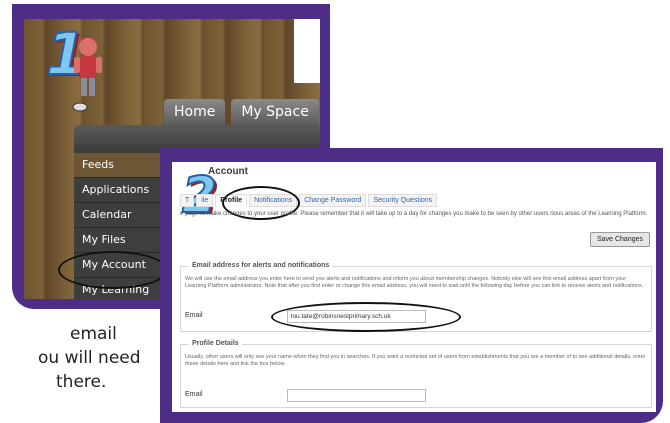 The width and height of the screenshot is (670, 423). What do you see at coordinates (194, 394) in the screenshot?
I see `profile-email-label: Email` at bounding box center [194, 394].